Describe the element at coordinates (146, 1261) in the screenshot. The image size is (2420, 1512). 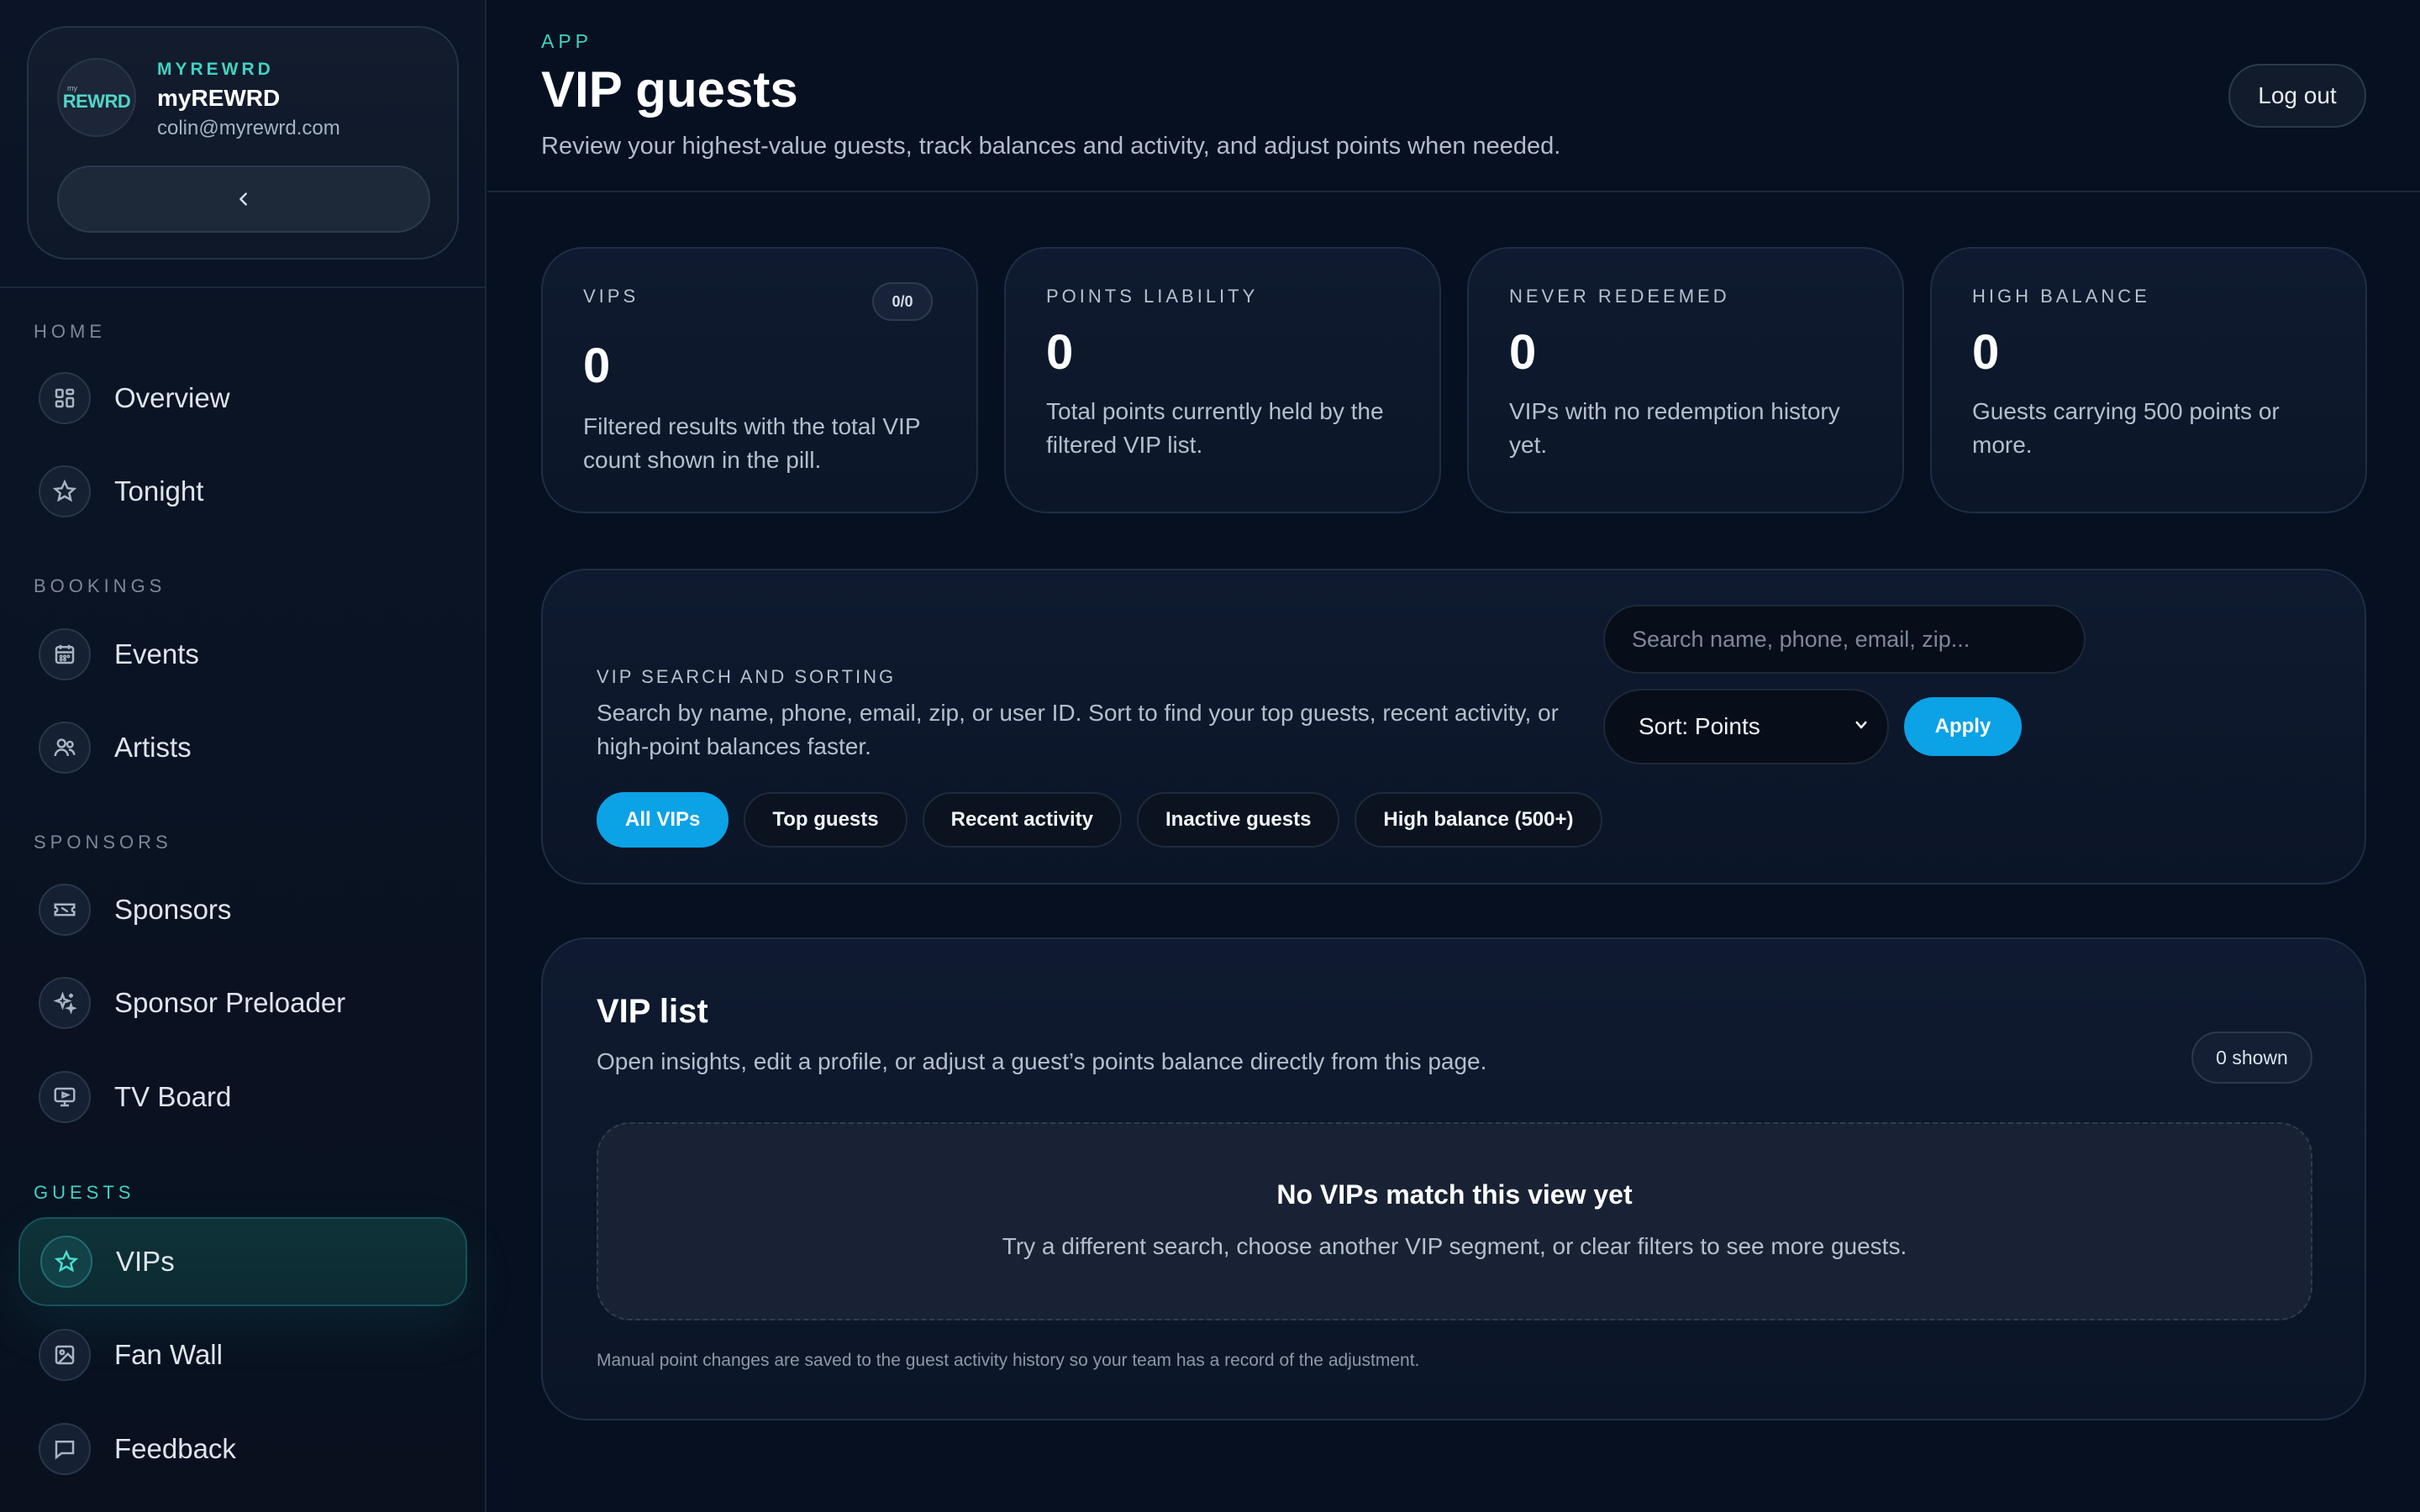
I see `sidebar-item-label: VIPs` at that location.